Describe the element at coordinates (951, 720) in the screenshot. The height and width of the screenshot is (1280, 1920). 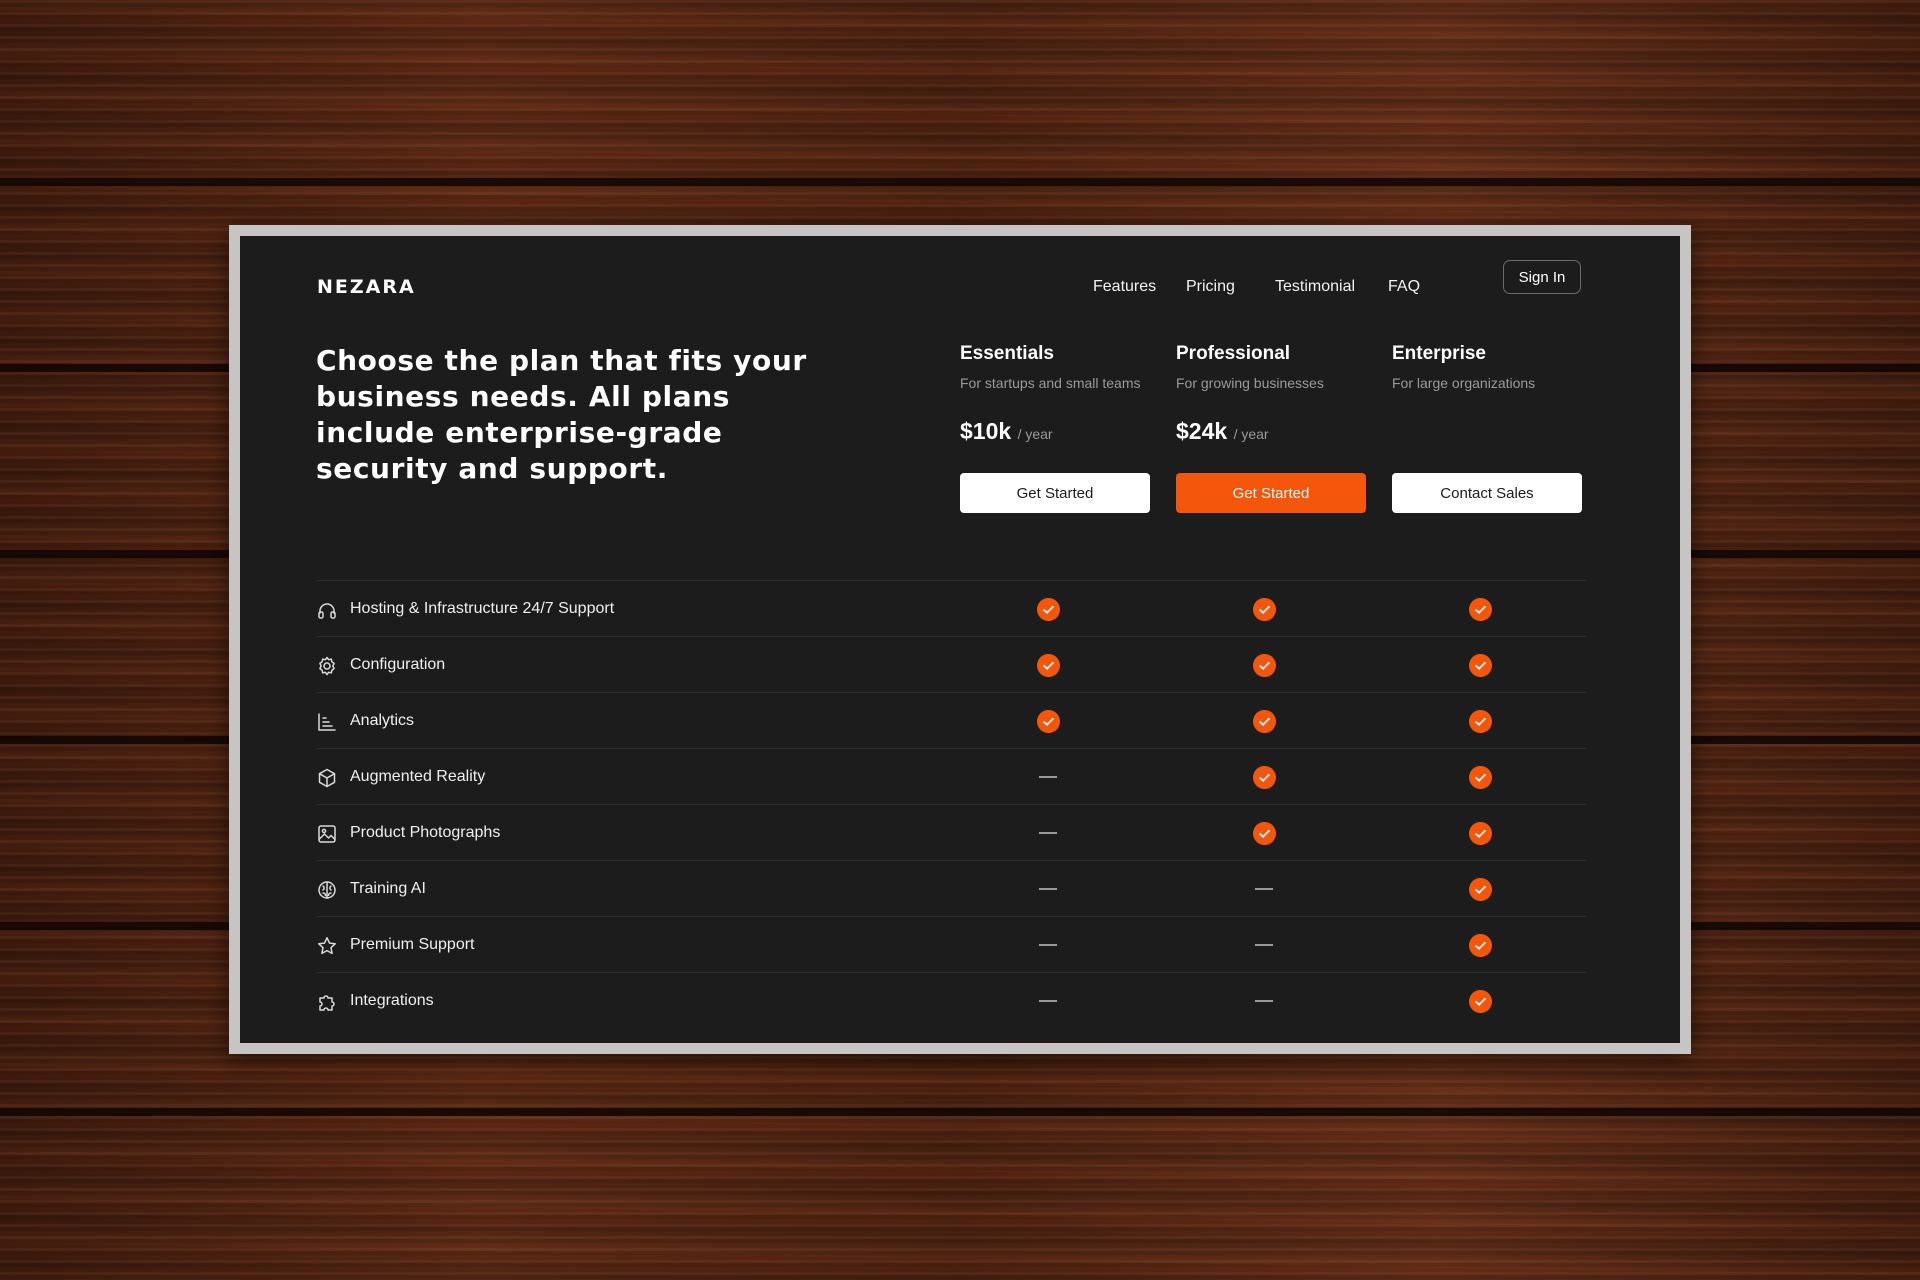
I see `table-row: Analytics` at that location.